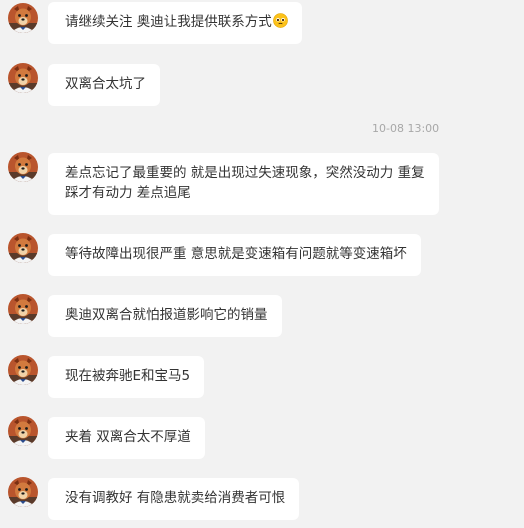 This screenshot has width=524, height=528. I want to click on message-text: 奥迪双离合就怕报道影响它的销量, so click(166, 315).